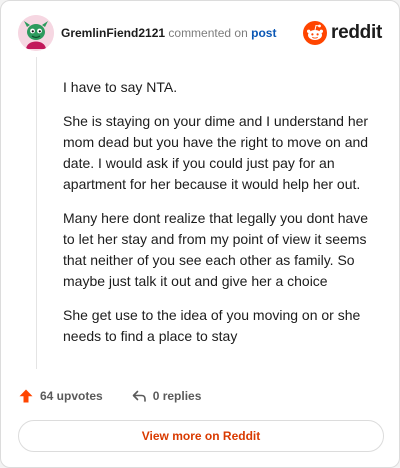 The width and height of the screenshot is (400, 468). Describe the element at coordinates (36, 213) in the screenshot. I see `thread-line` at that location.